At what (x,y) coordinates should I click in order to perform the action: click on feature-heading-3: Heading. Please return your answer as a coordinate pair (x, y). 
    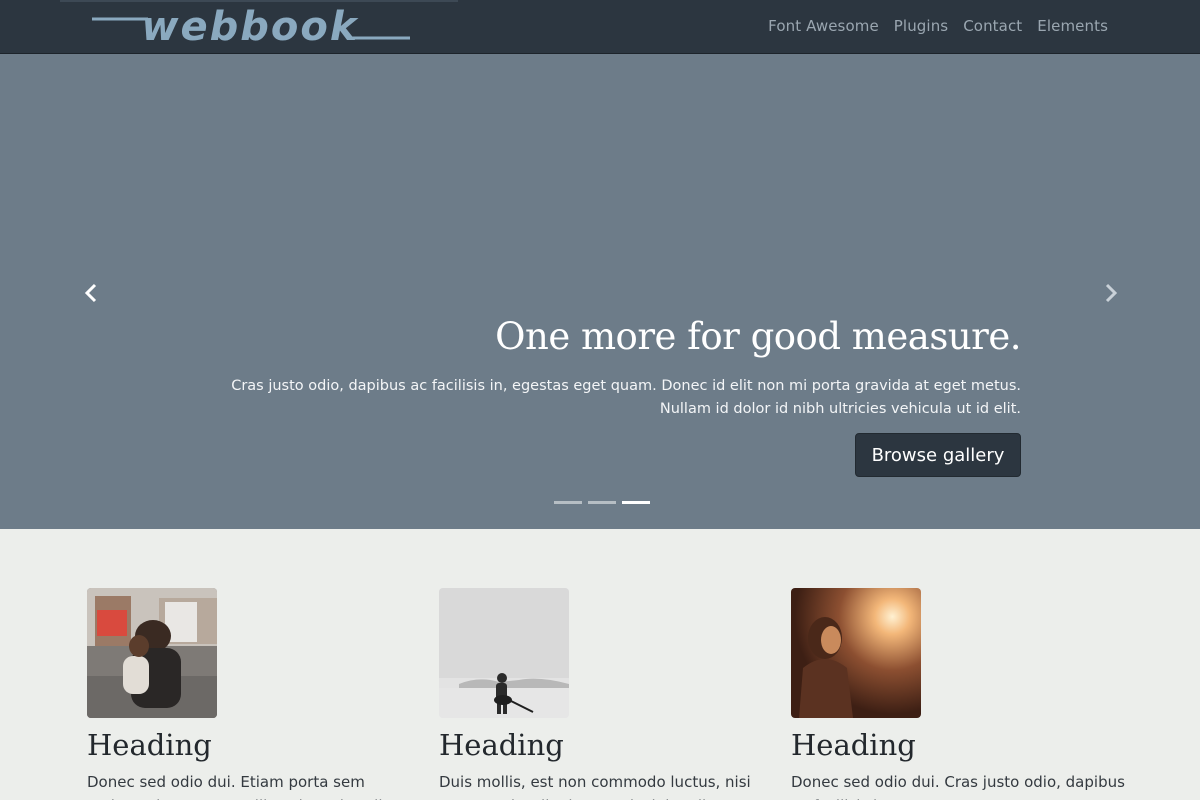
    Looking at the image, I should click on (853, 745).